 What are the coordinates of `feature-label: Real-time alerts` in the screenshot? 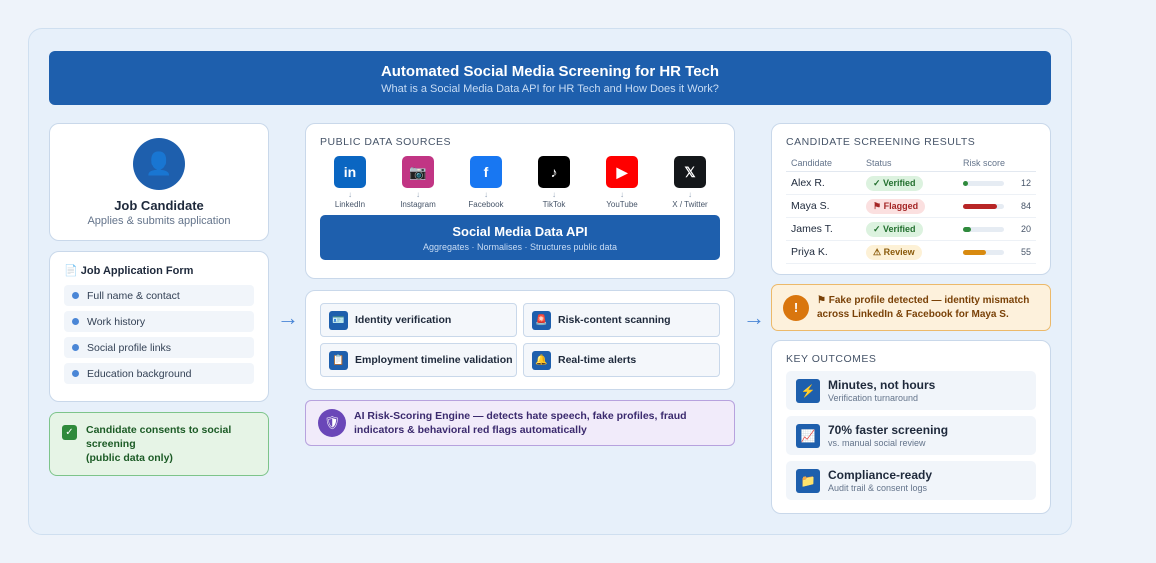 It's located at (597, 360).